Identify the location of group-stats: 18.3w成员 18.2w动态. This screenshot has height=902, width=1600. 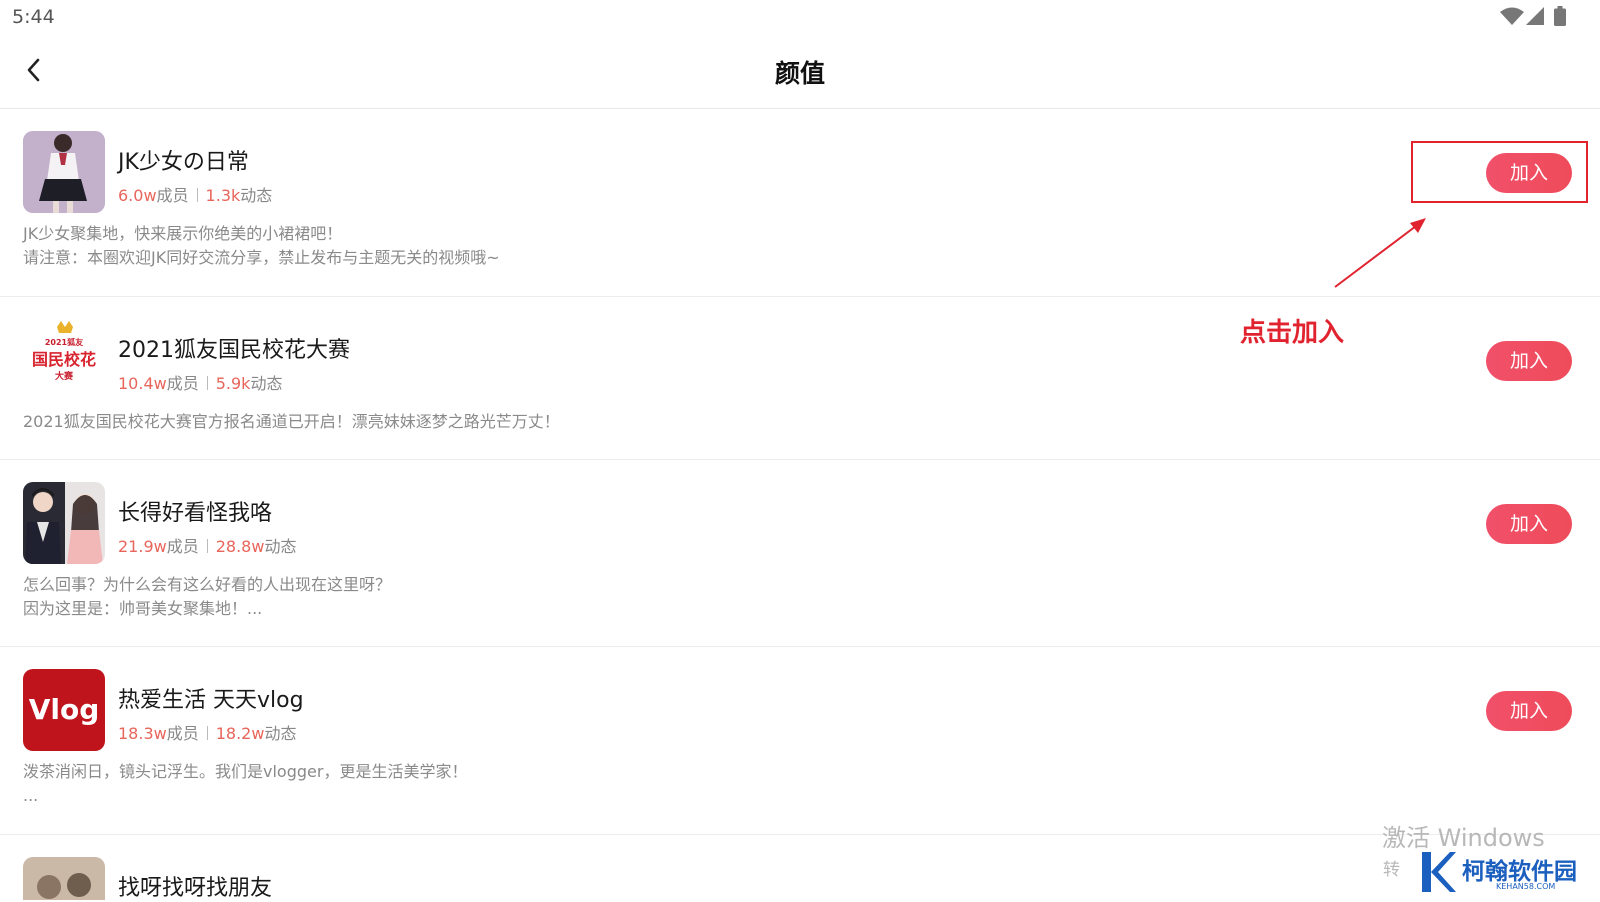
(207, 732).